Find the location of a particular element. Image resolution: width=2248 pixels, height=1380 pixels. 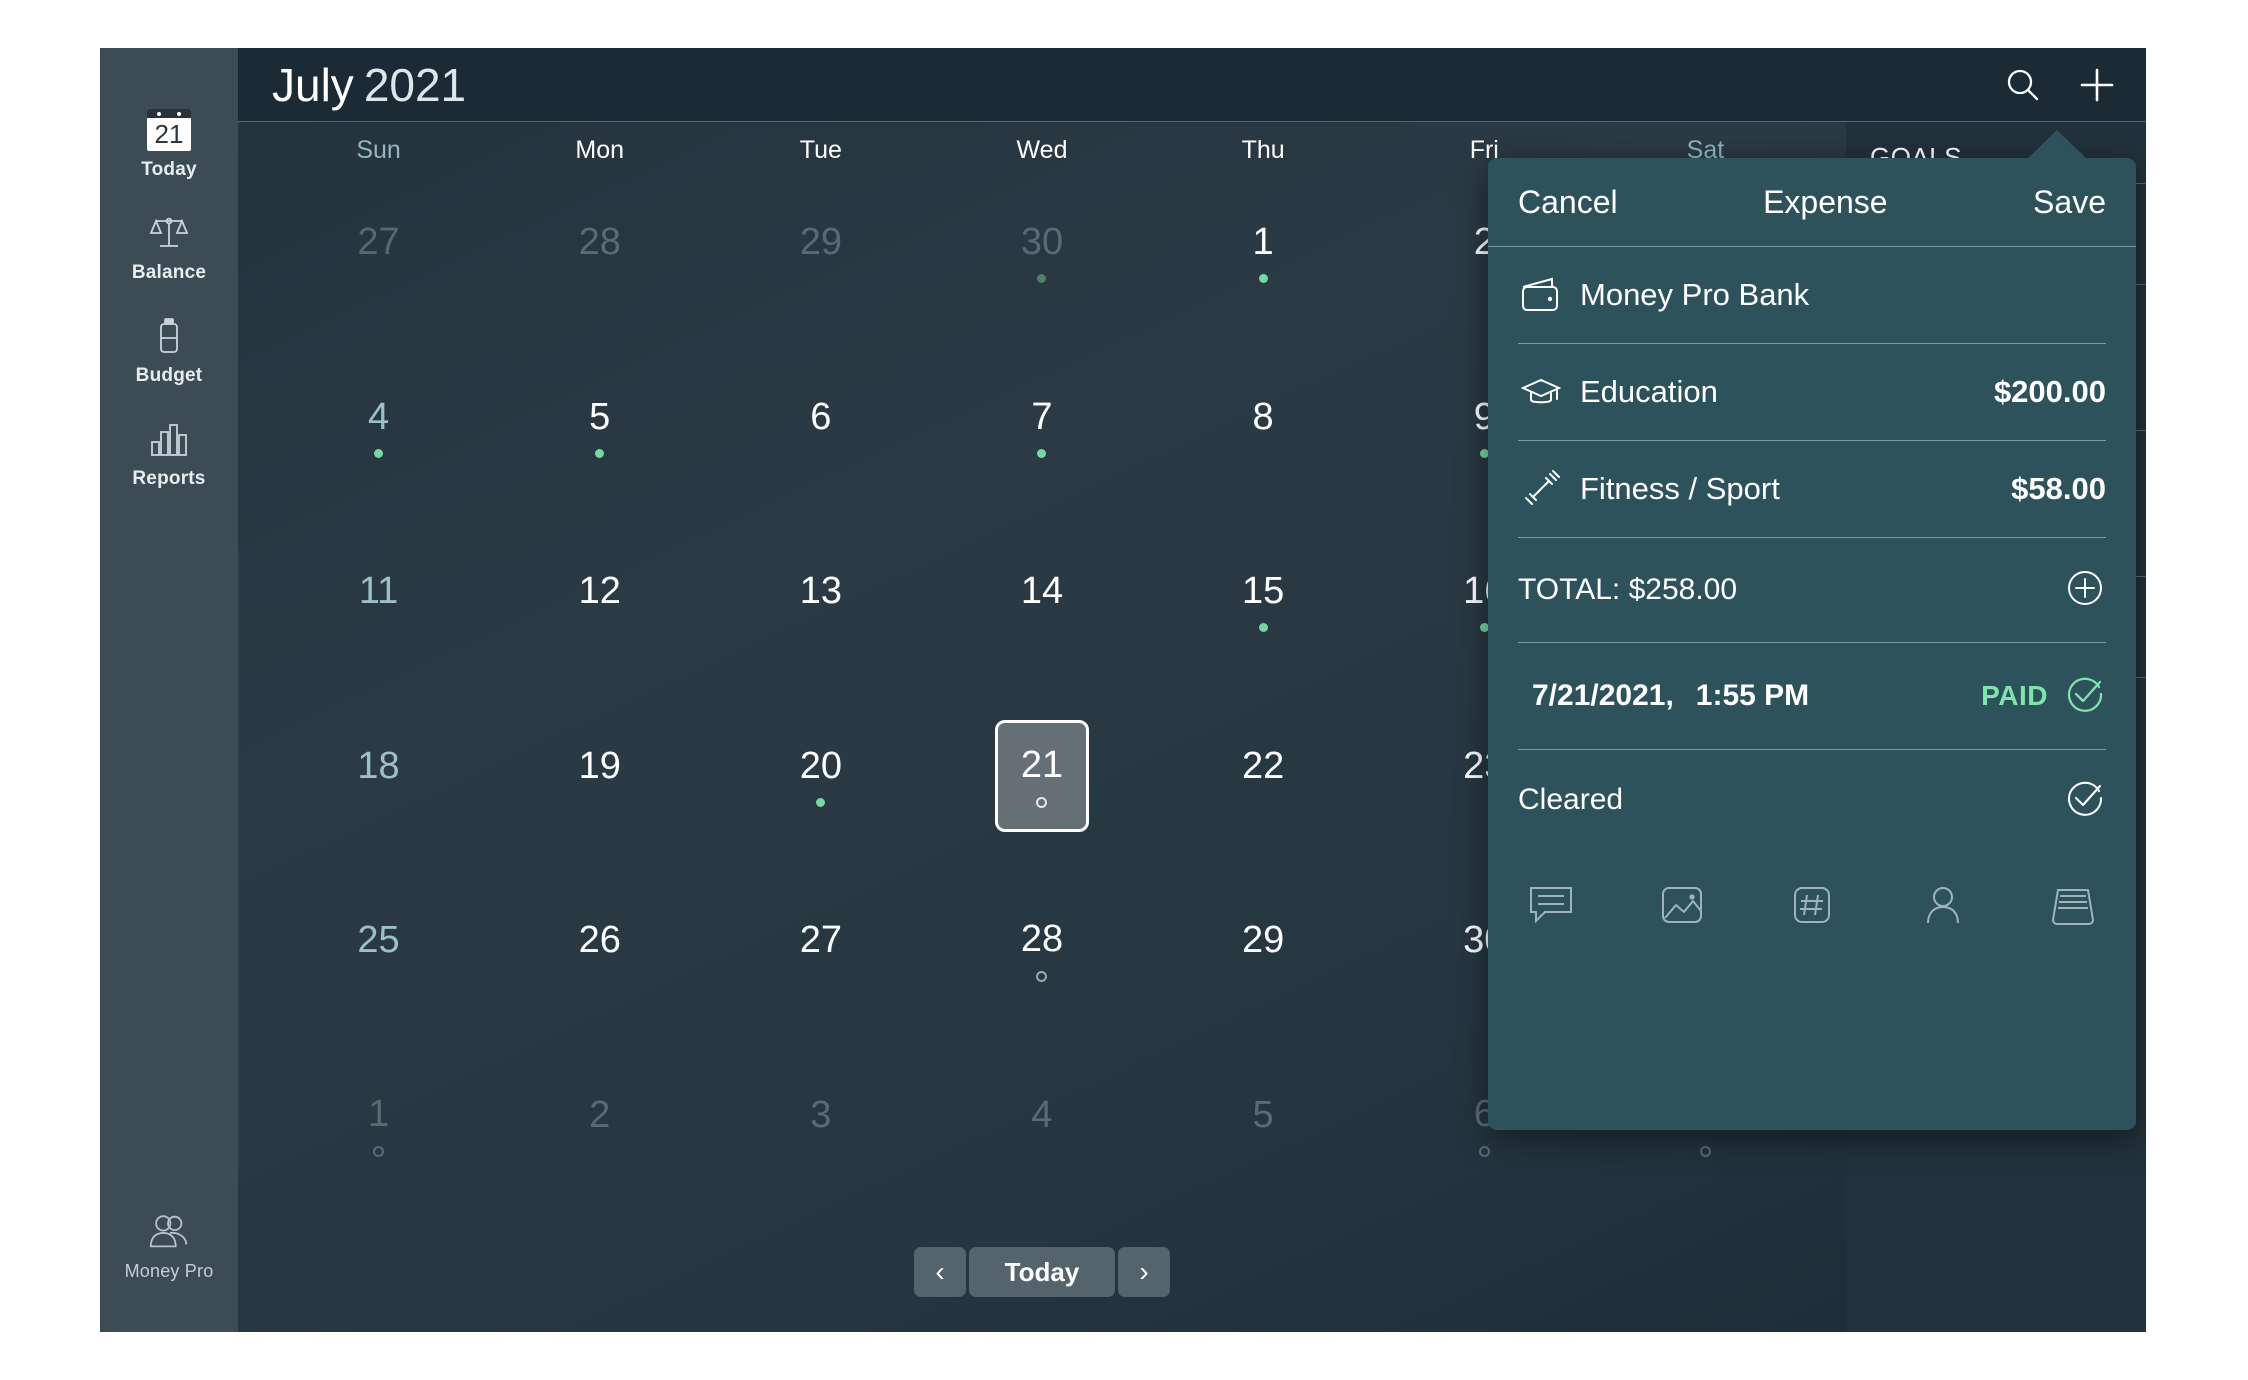

day-cell-15: 15 is located at coordinates (1263, 601).